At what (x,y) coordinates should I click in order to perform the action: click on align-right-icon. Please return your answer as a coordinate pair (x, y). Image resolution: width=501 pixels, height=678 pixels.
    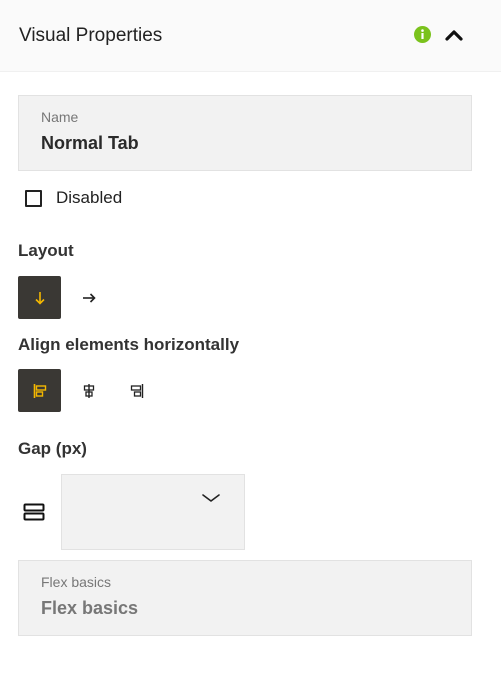
    Looking at the image, I should click on (136, 390).